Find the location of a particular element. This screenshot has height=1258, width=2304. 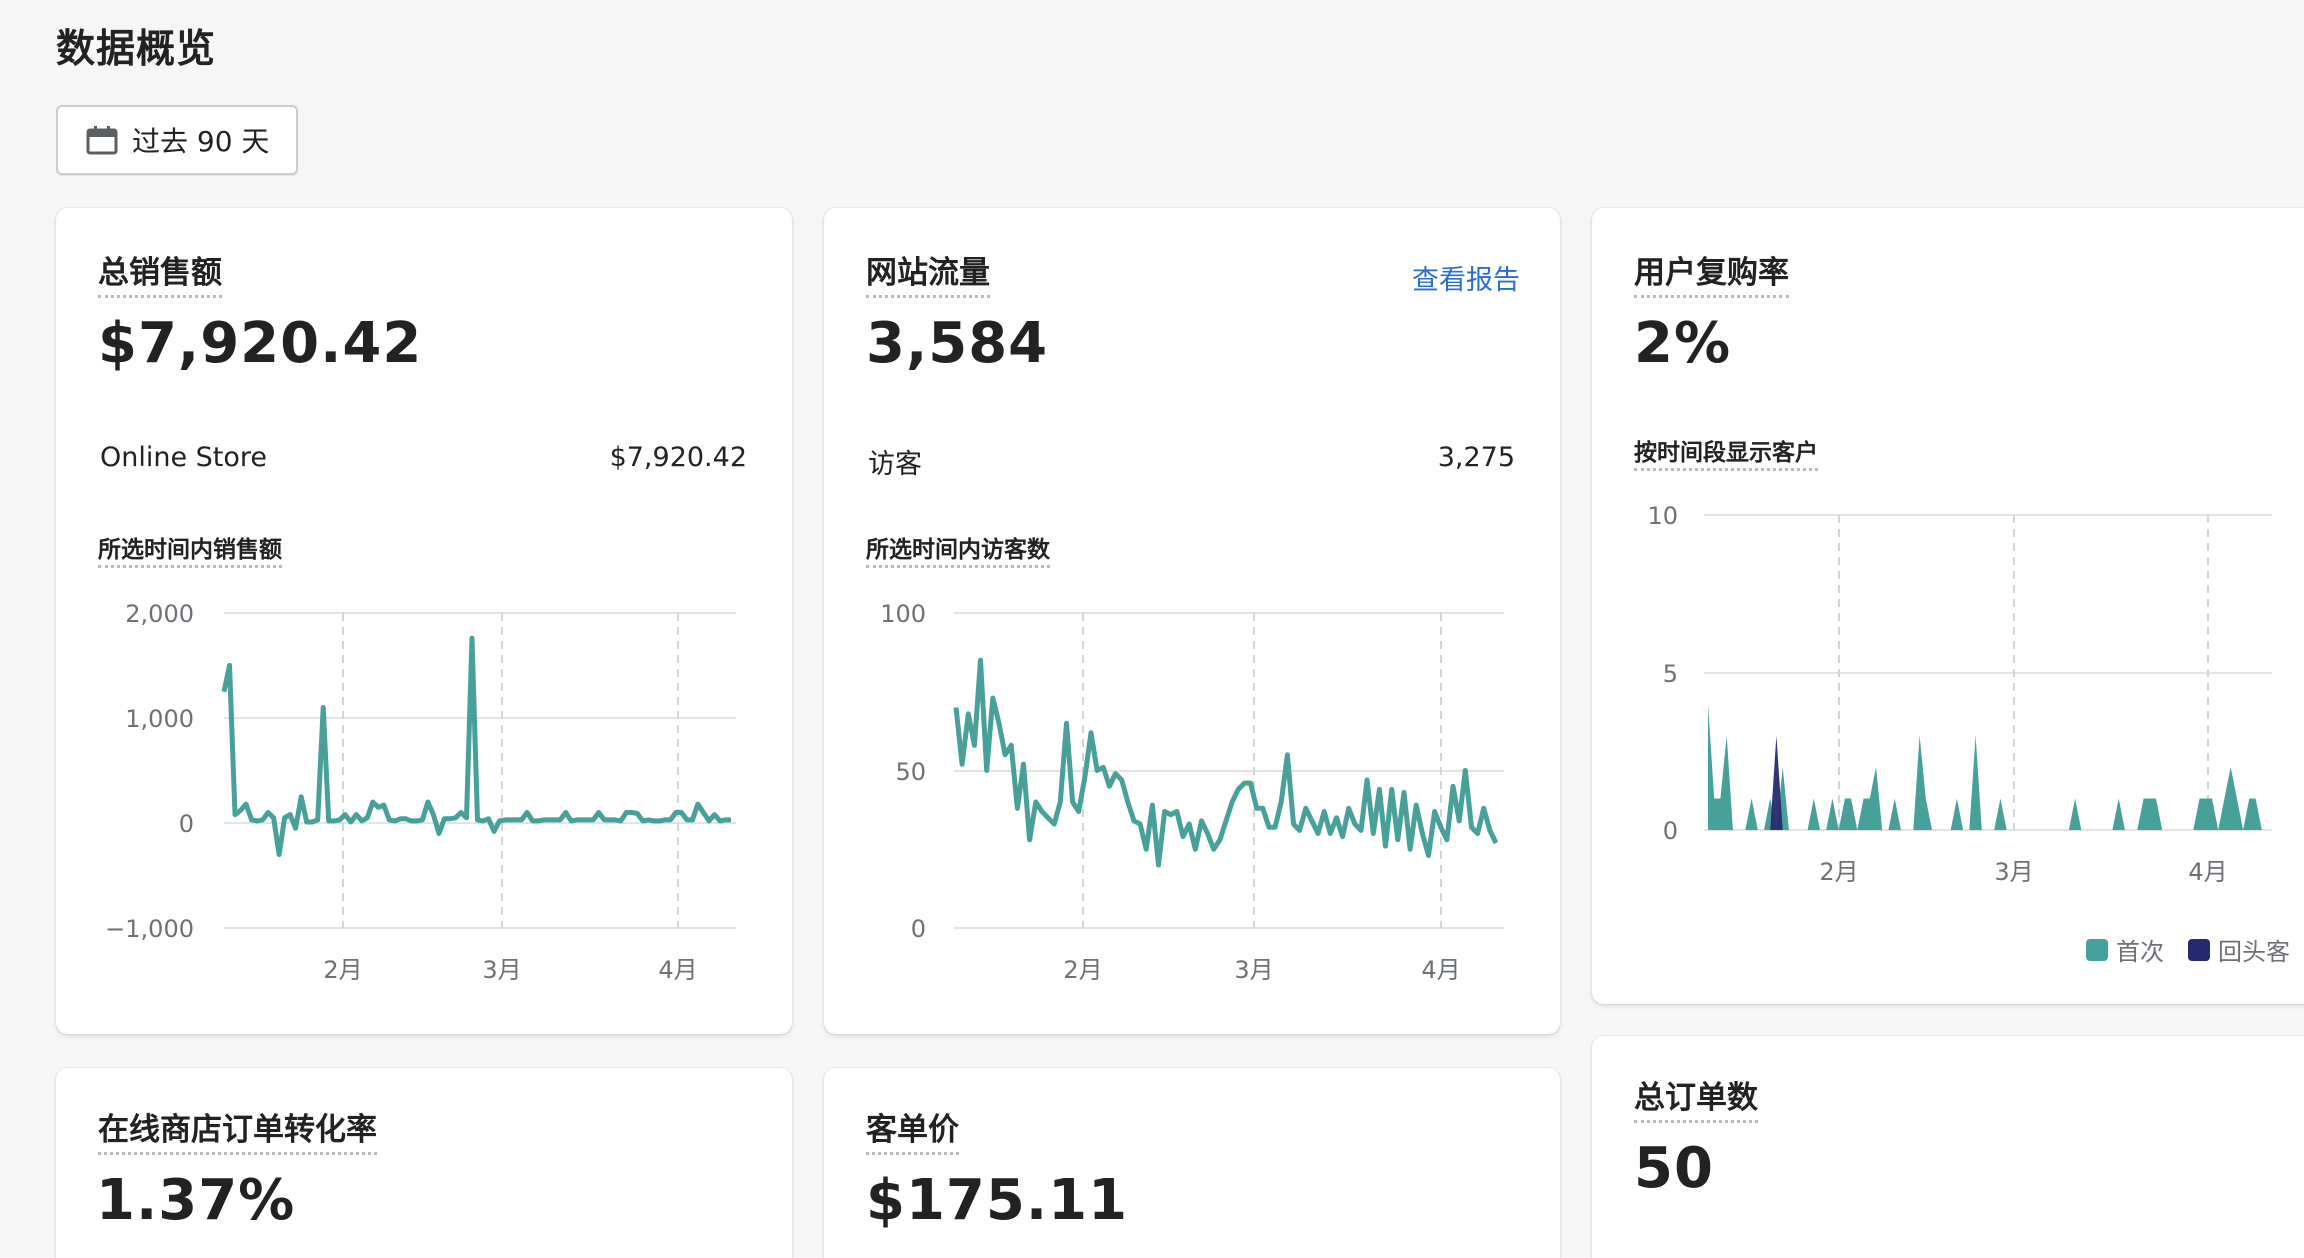

series-area-first is located at coordinates (1988, 767).